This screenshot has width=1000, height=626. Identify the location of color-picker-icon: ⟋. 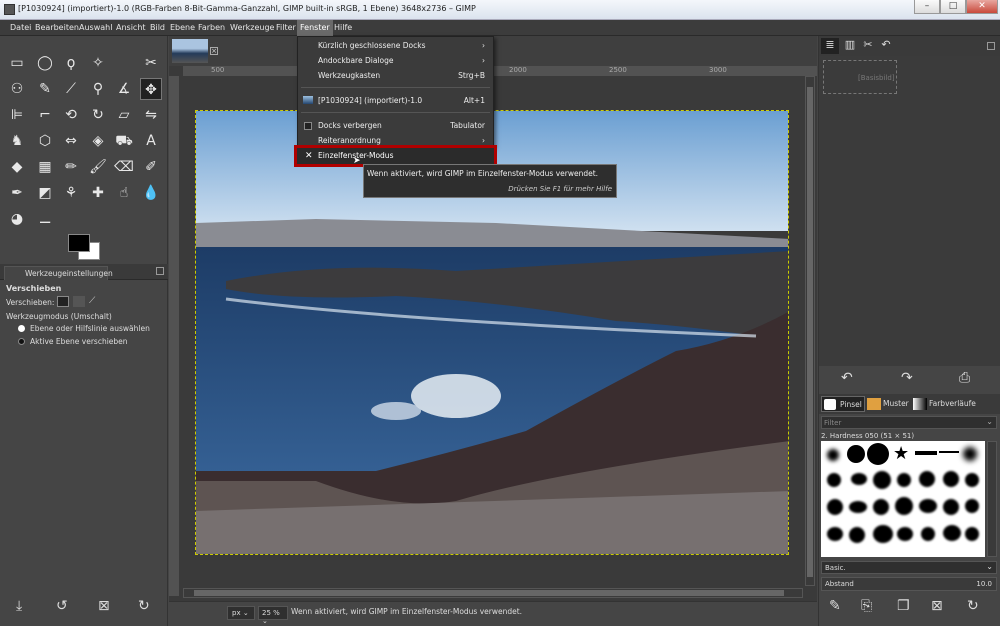
(71, 89).